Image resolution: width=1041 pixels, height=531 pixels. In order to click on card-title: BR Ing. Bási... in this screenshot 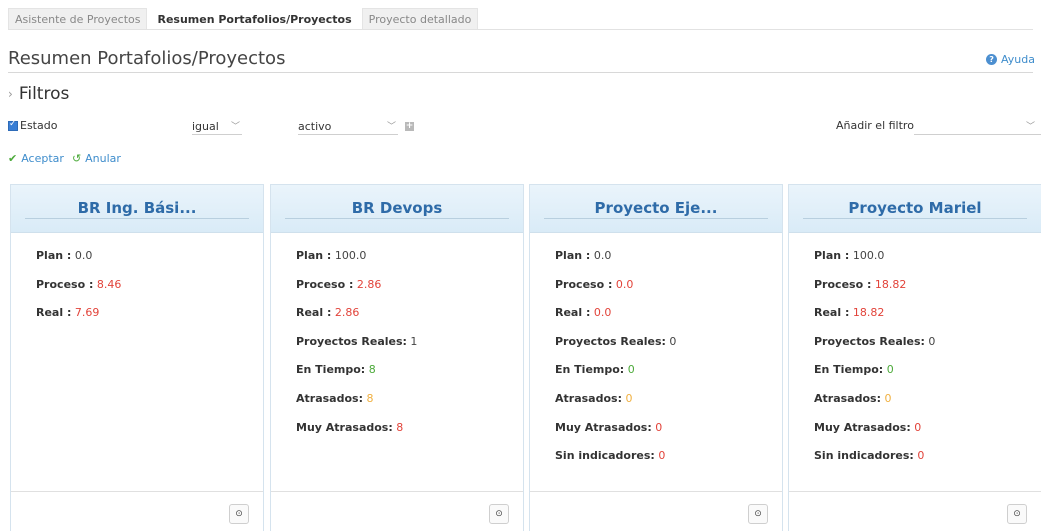, I will do `click(137, 208)`.